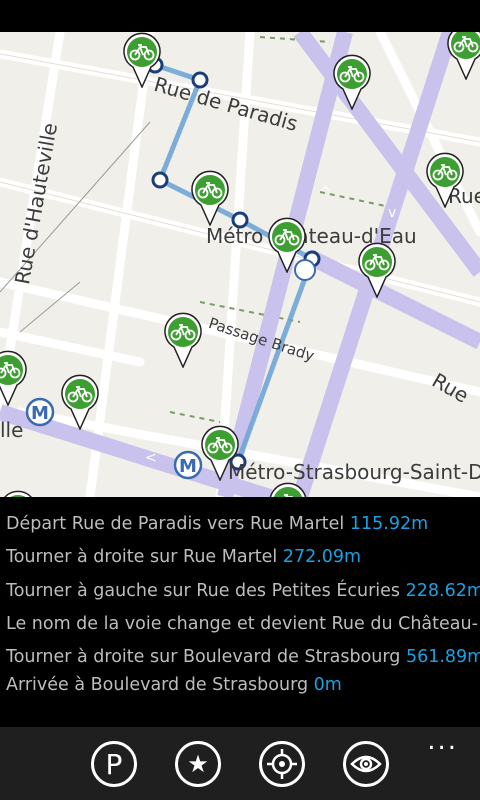 The image size is (480, 800). I want to click on eye-icon, so click(366, 764).